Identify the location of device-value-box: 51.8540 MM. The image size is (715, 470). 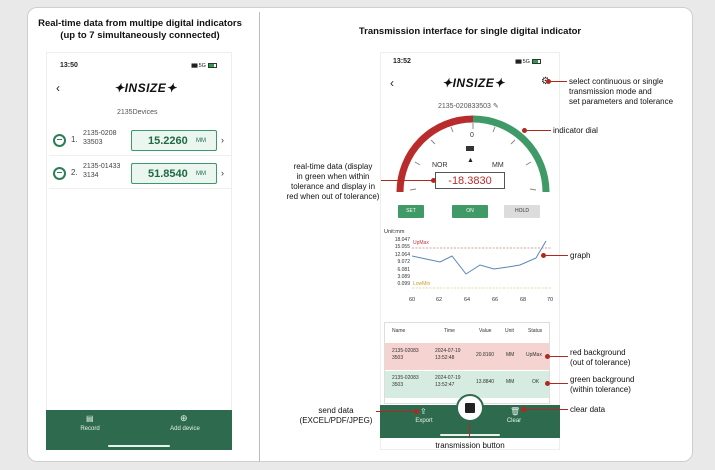
(174, 173).